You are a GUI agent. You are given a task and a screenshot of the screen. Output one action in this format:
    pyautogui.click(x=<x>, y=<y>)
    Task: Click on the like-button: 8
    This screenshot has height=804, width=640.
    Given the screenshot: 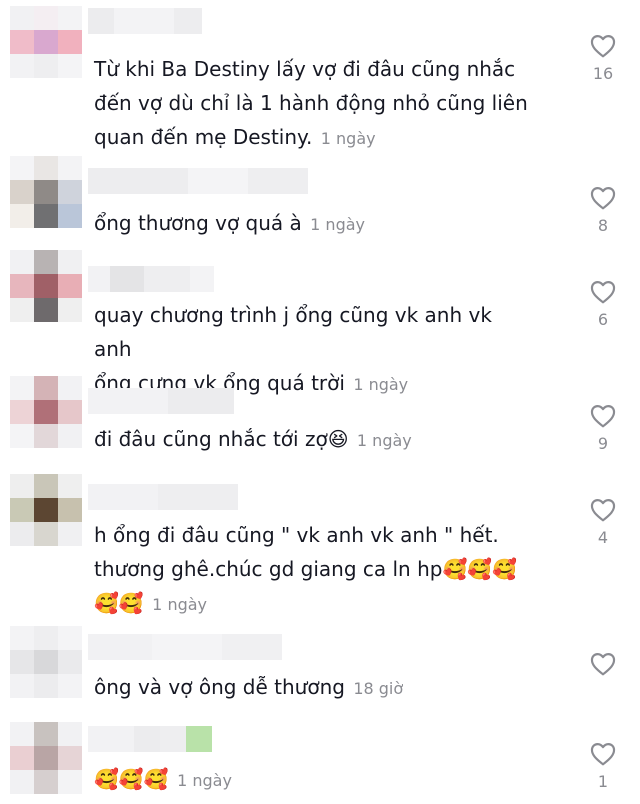 What is the action you would take?
    pyautogui.click(x=603, y=211)
    